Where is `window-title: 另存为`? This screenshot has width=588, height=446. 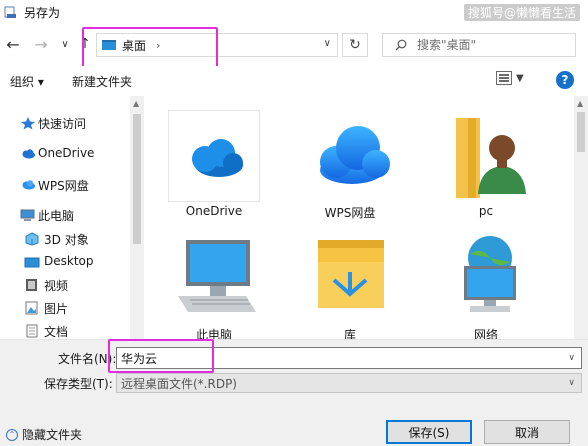 window-title: 另存为 is located at coordinates (42, 12).